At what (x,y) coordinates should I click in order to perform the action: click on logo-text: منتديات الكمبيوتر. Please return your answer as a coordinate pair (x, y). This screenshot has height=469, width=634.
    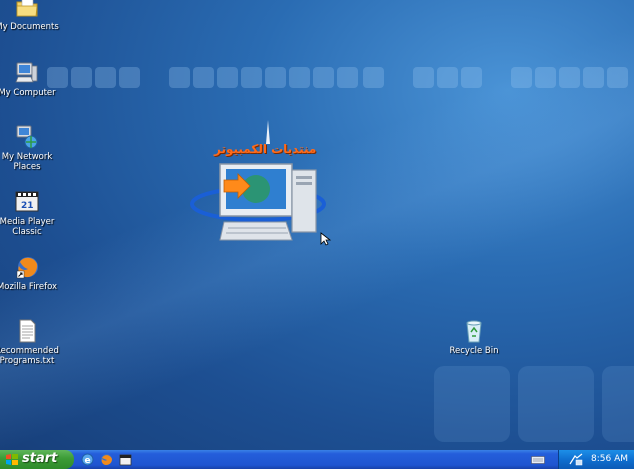
    Looking at the image, I should click on (265, 149).